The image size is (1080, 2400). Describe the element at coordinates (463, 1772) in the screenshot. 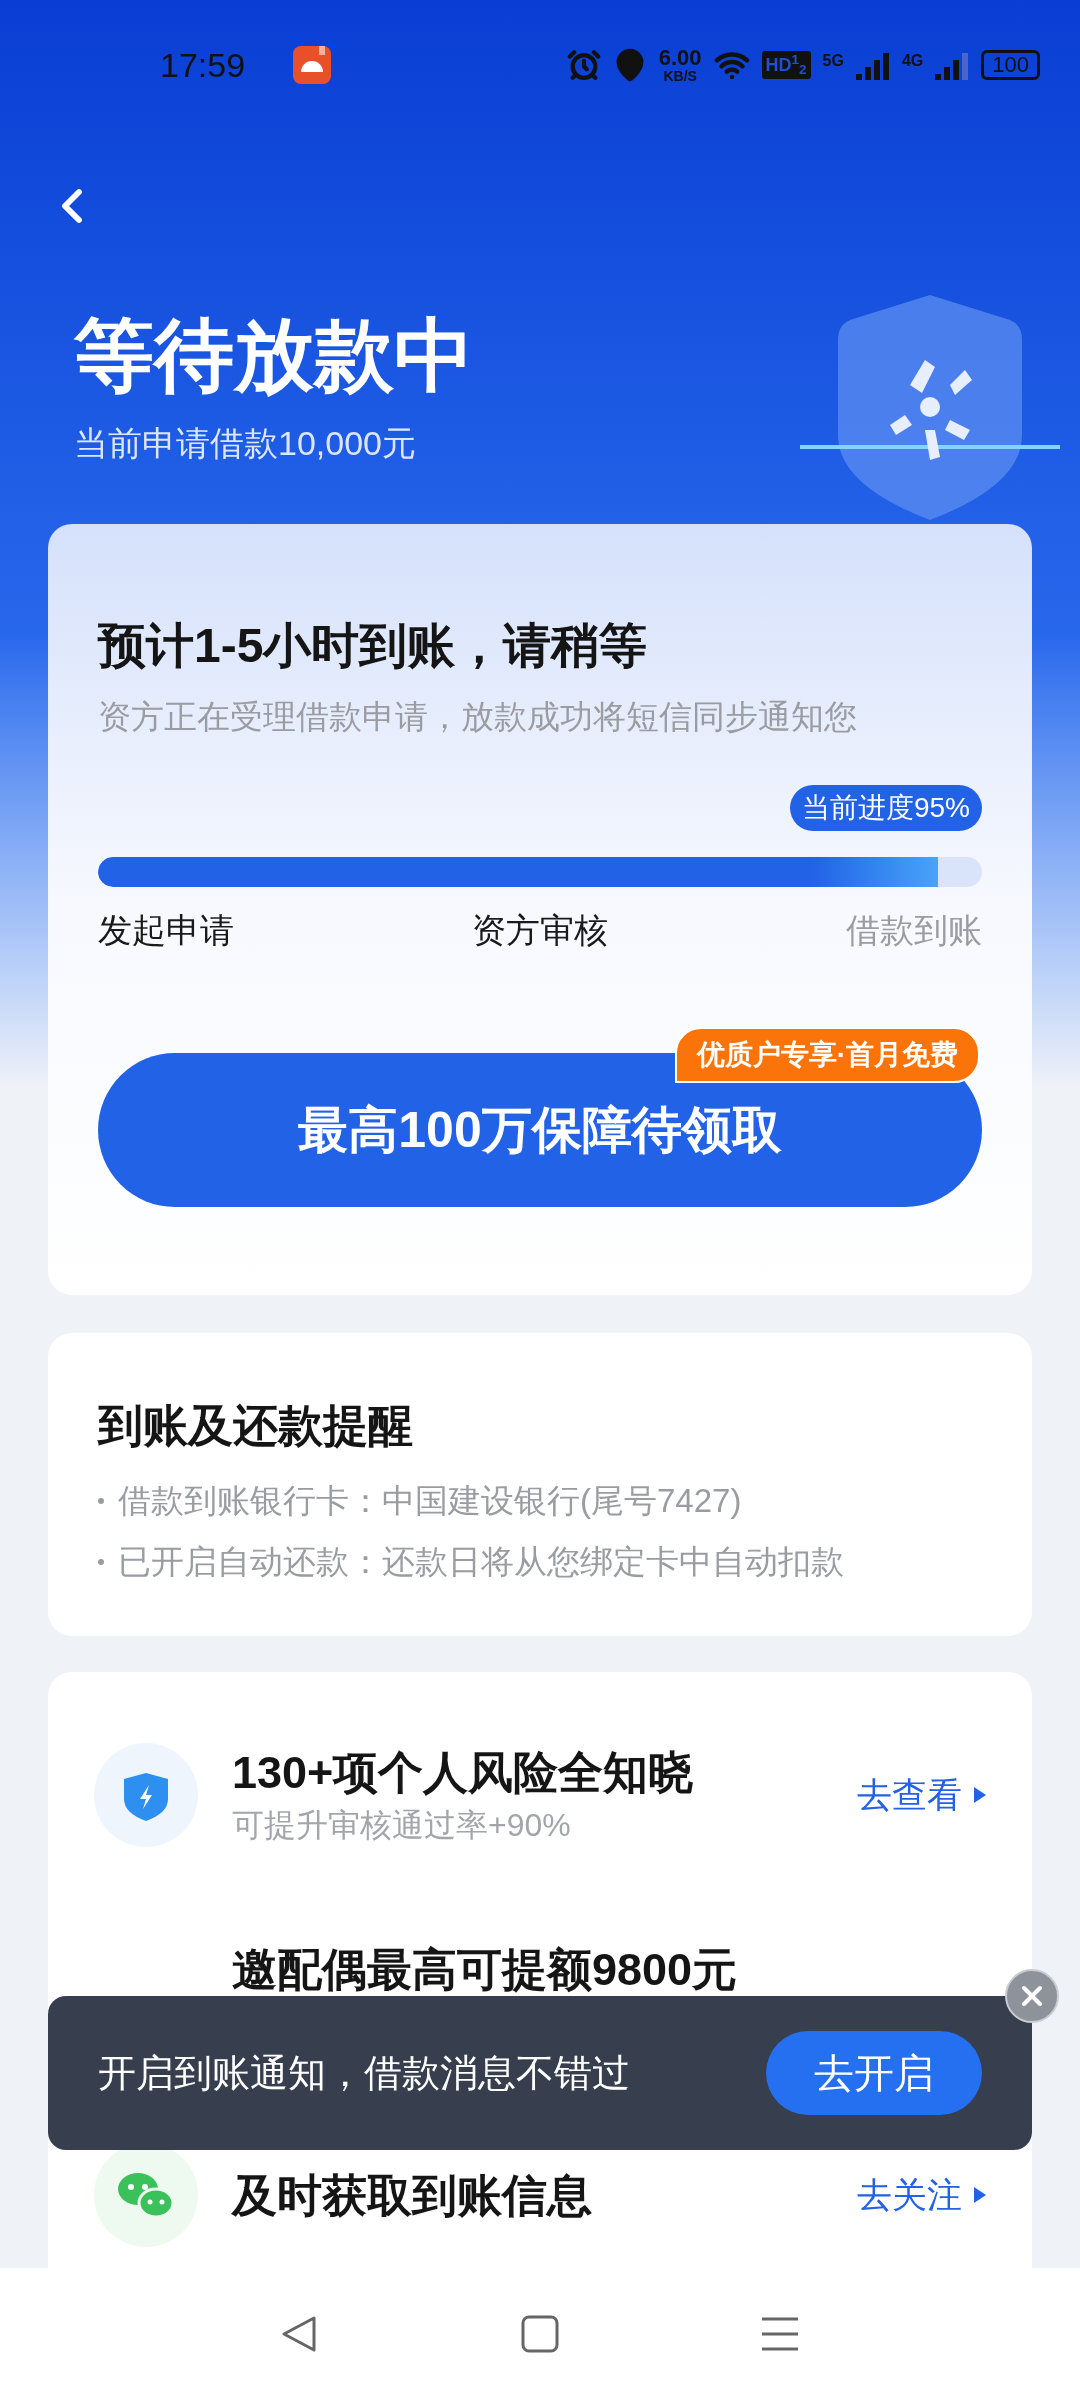

I see `service-title: 130+项个人风险全知晓` at that location.